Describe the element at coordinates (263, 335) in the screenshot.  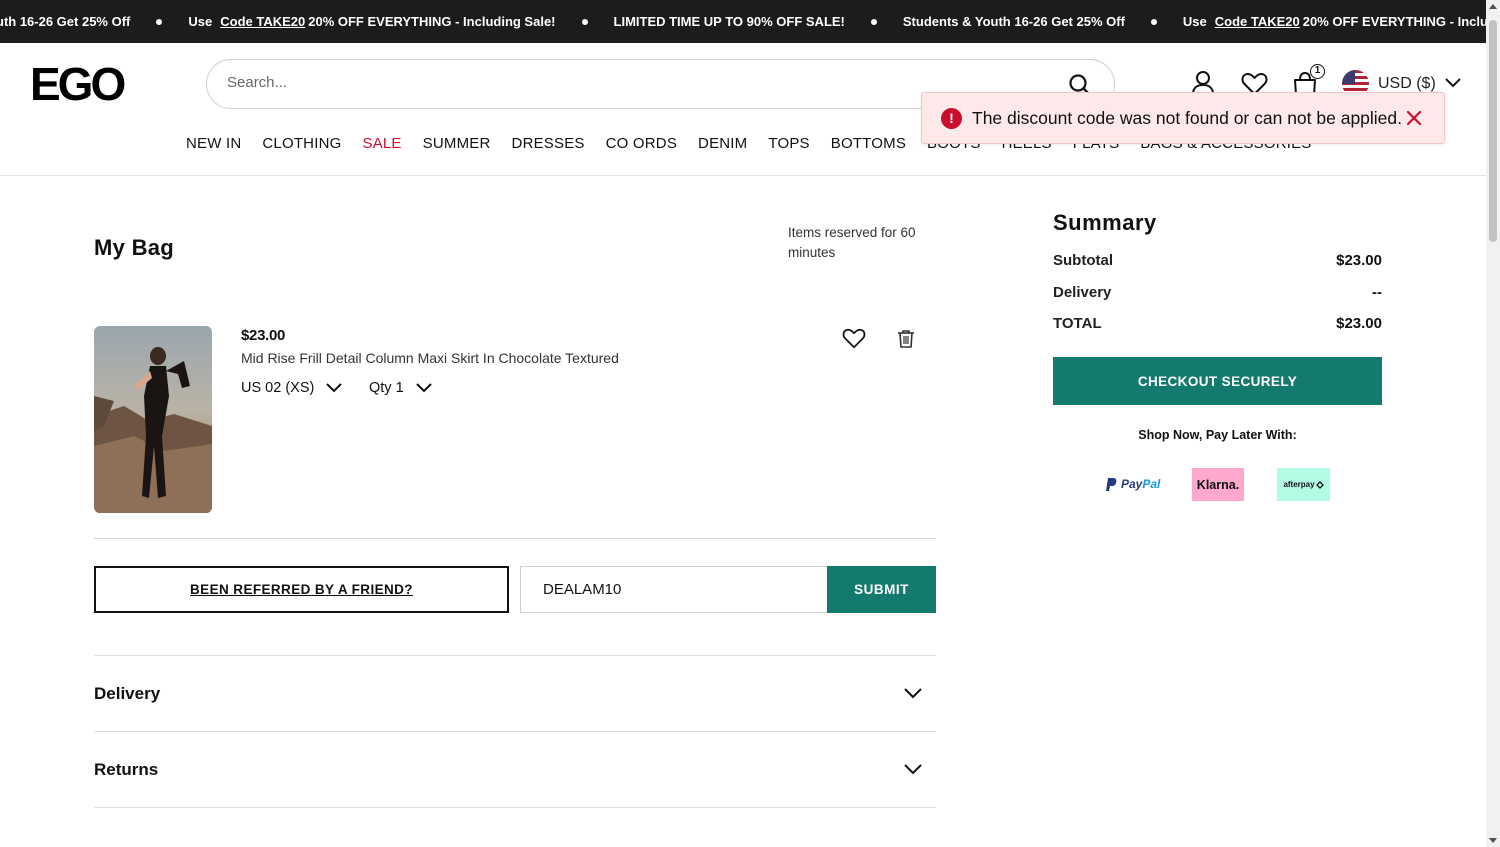
I see `item-price: $23.00` at that location.